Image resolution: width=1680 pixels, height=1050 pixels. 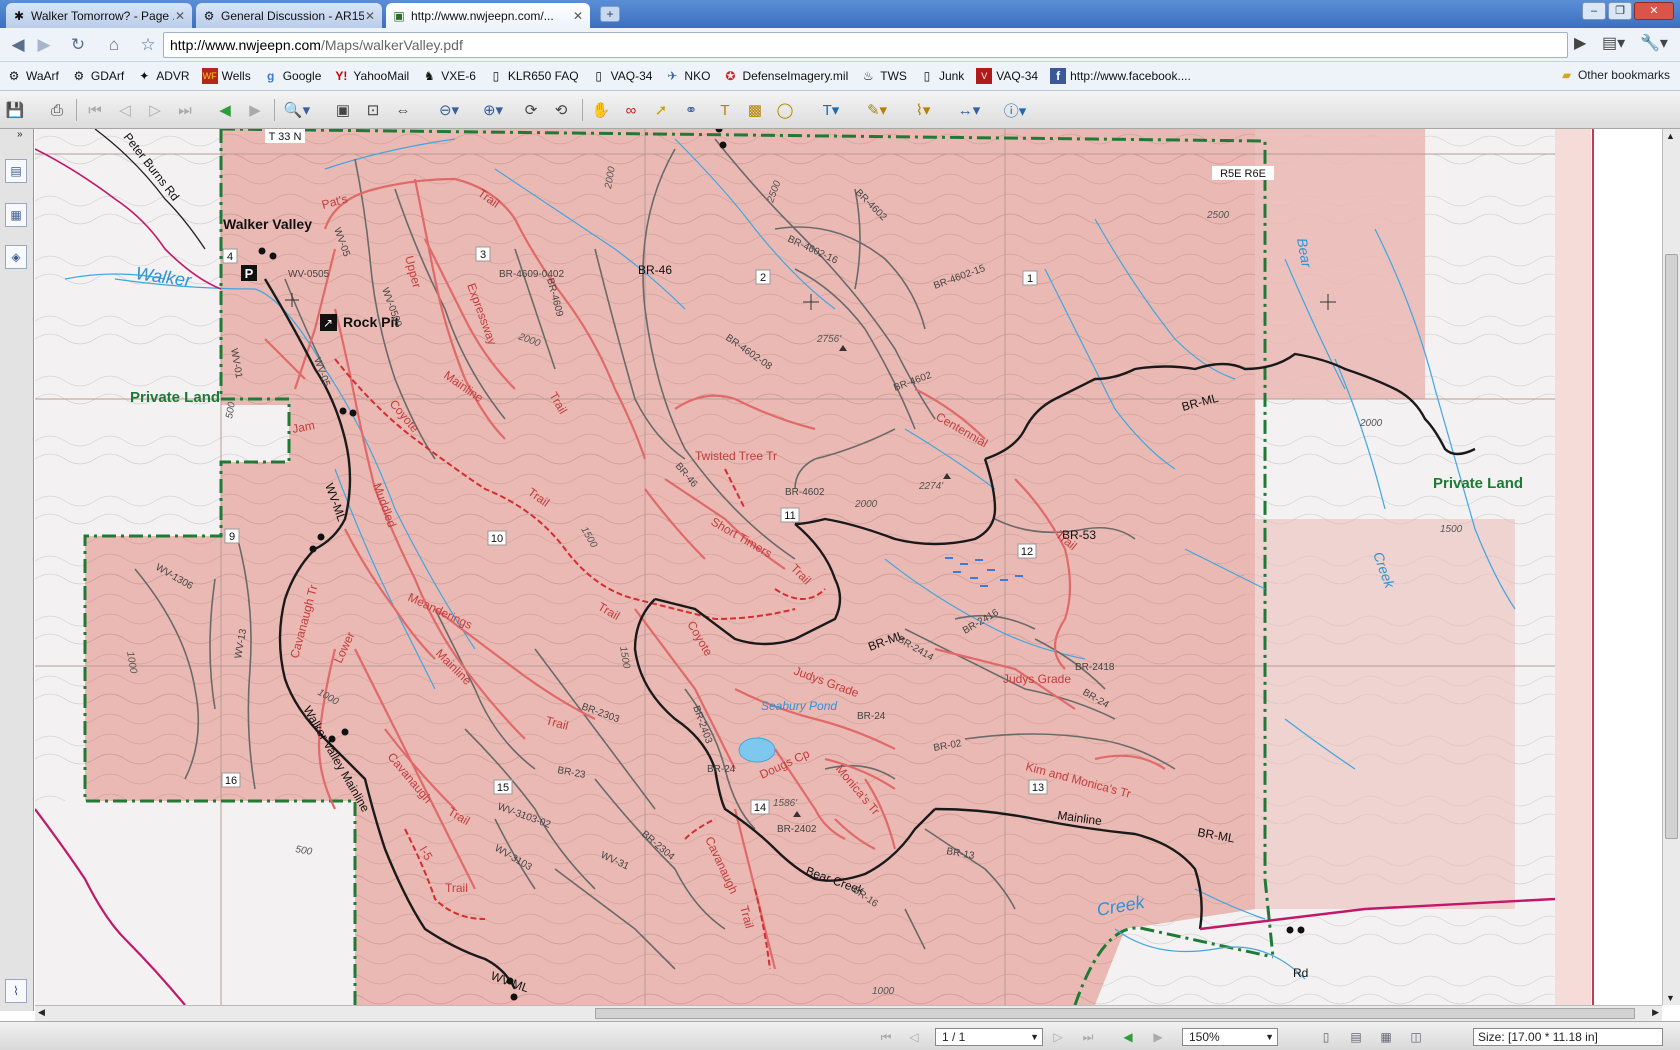 I want to click on section-number: 2, so click(x=763, y=278).